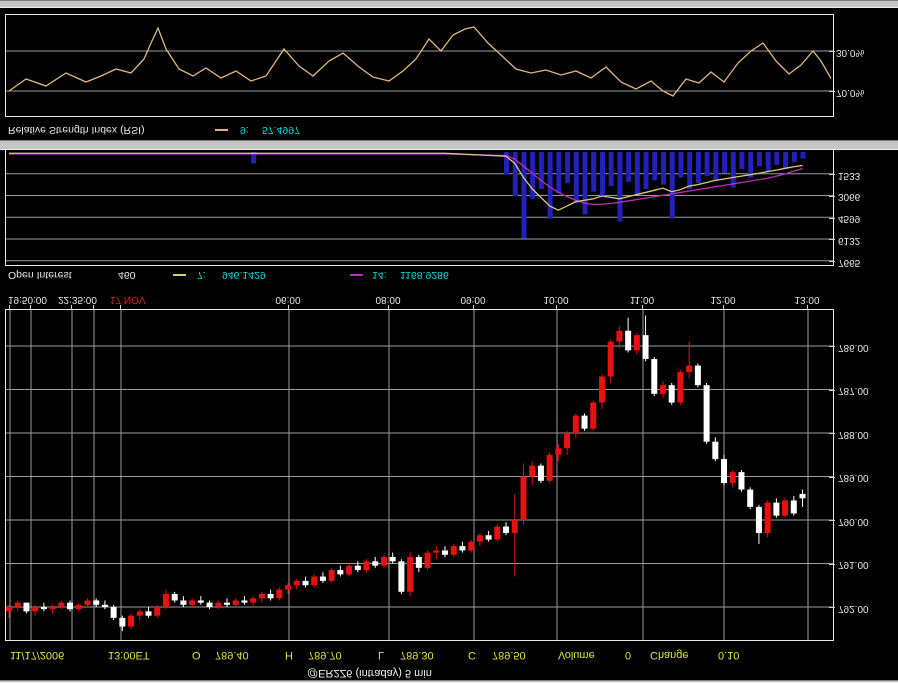  What do you see at coordinates (853, 391) in the screenshot?
I see `price-label: 787.00` at bounding box center [853, 391].